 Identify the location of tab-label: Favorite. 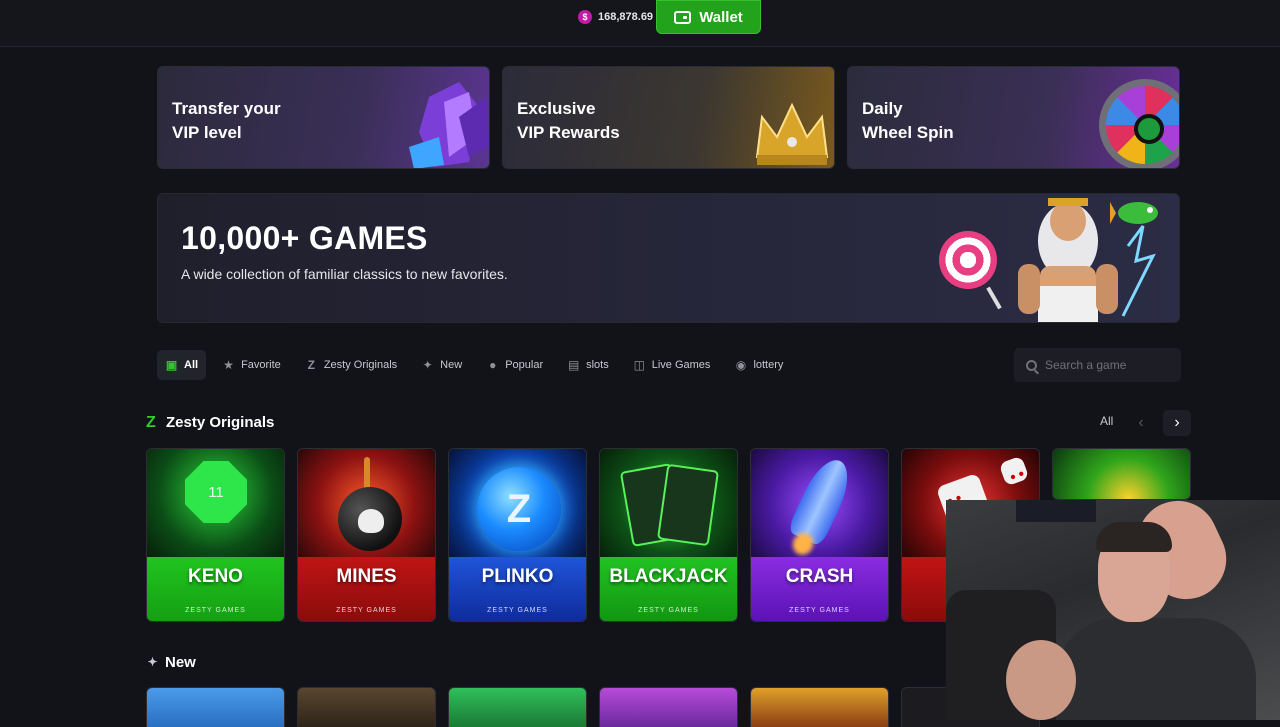
(261, 365).